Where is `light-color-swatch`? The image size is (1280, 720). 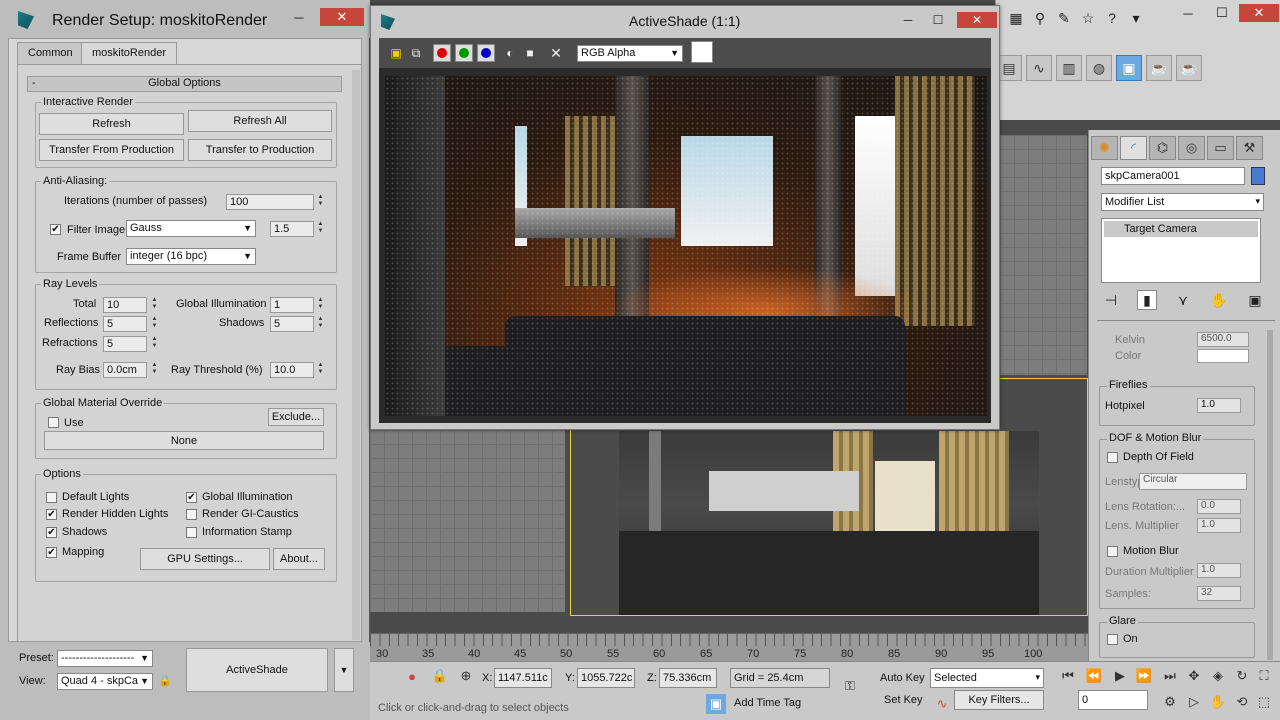
light-color-swatch is located at coordinates (1223, 356).